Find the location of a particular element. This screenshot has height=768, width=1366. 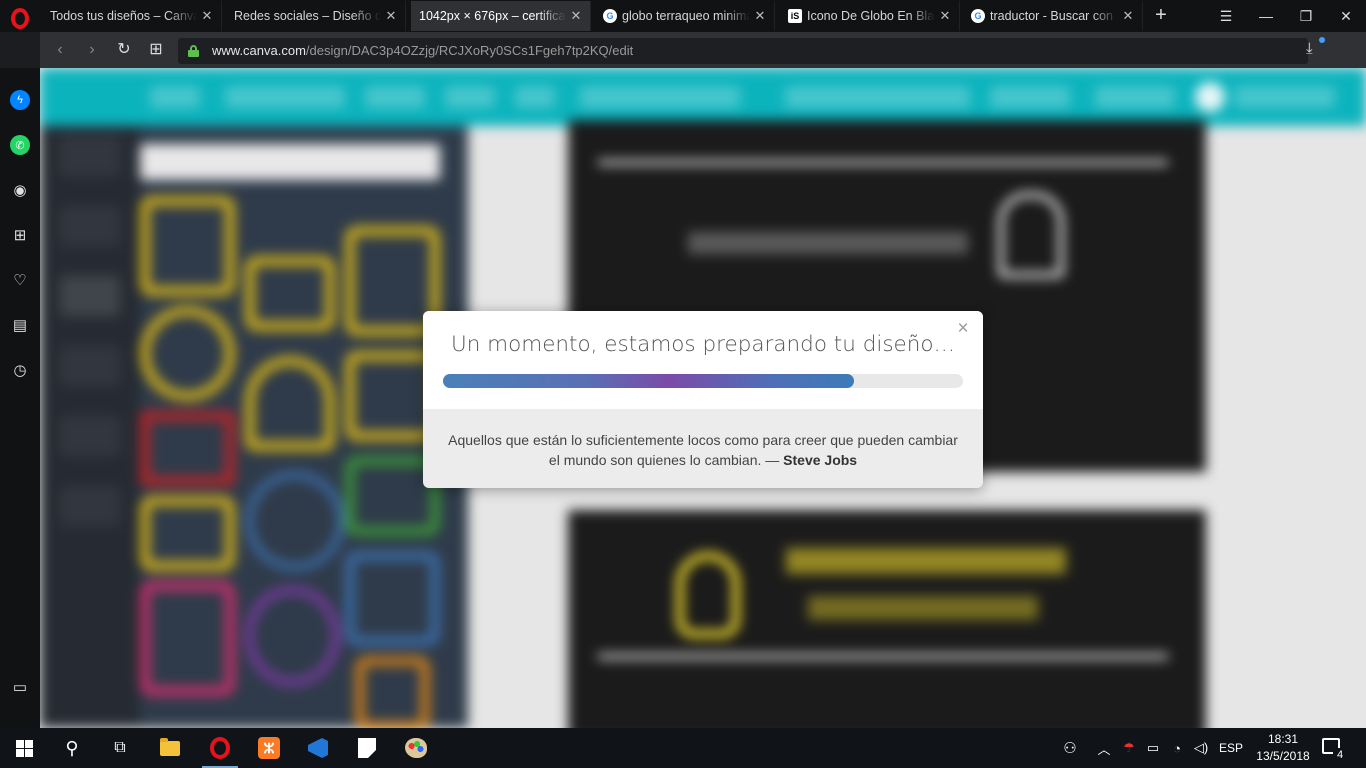

clock: 18:31 13/5/2018 is located at coordinates (1283, 748).